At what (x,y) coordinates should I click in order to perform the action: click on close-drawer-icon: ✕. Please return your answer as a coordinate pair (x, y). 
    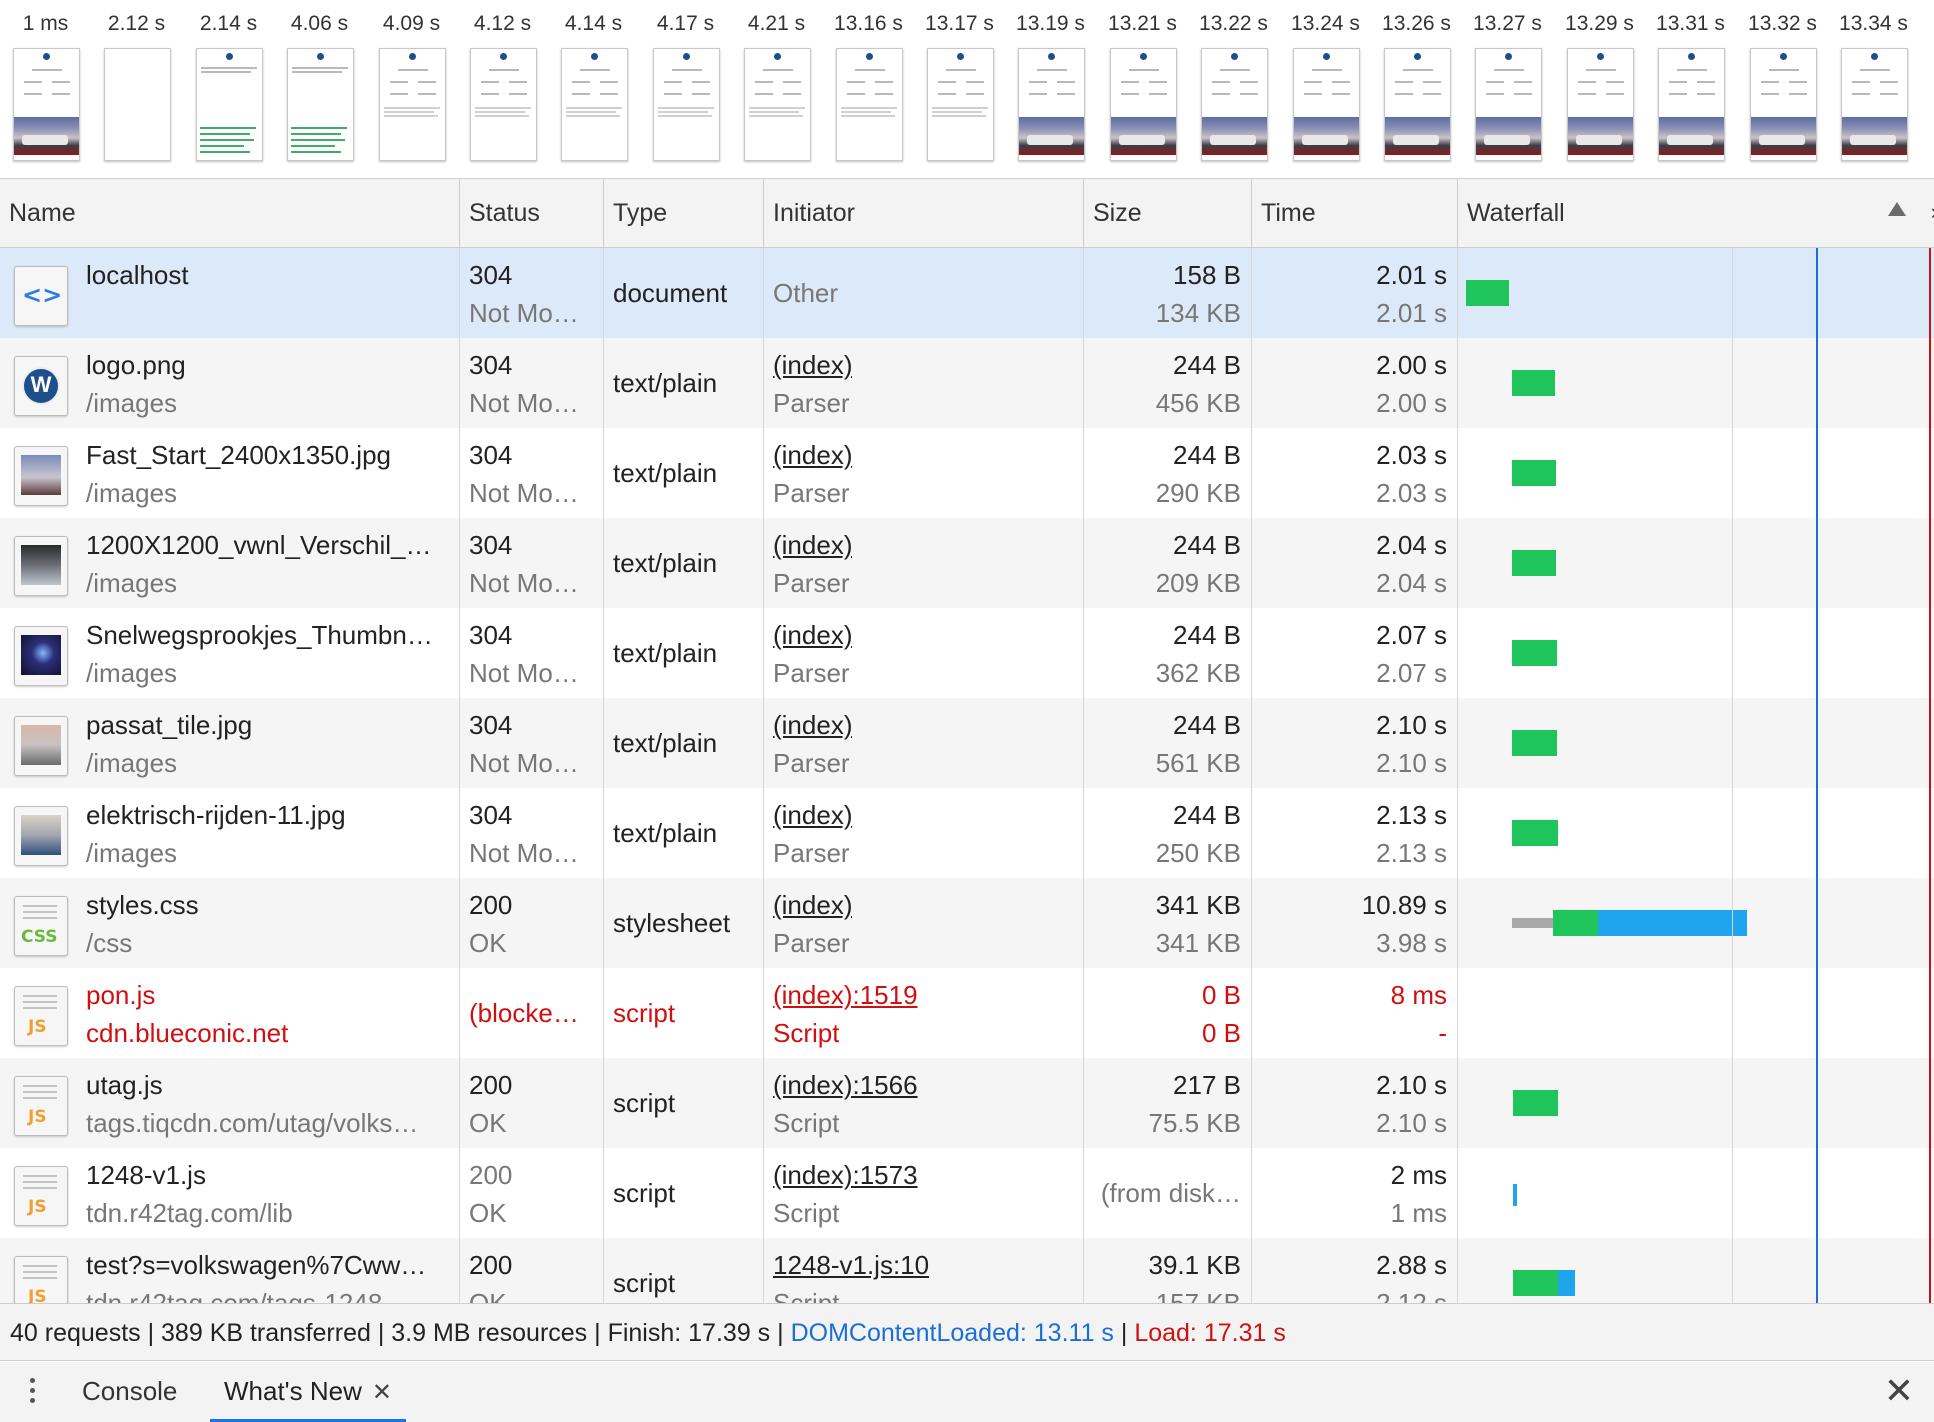
    Looking at the image, I should click on (1899, 1391).